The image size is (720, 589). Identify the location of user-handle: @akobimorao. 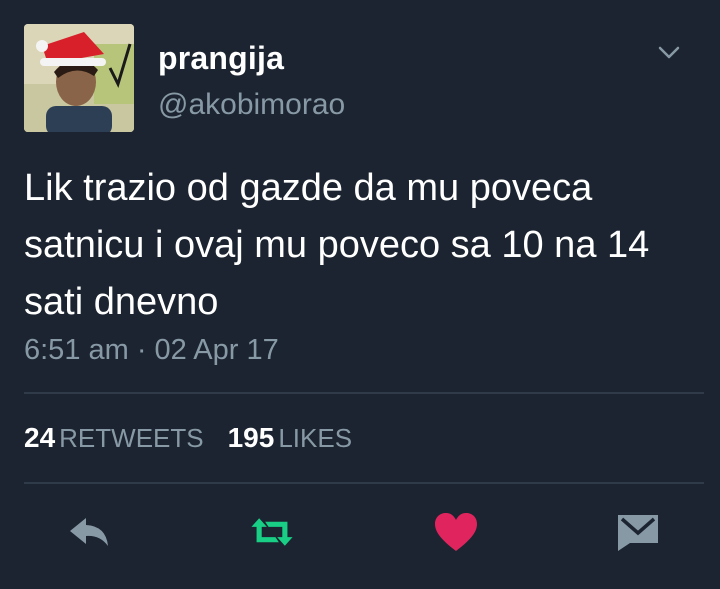
(251, 105).